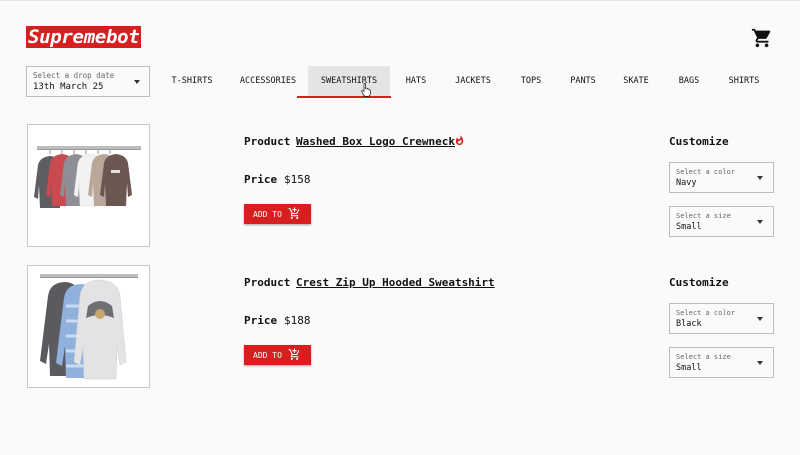  Describe the element at coordinates (636, 81) in the screenshot. I see `tab-skate: SKATE` at that location.